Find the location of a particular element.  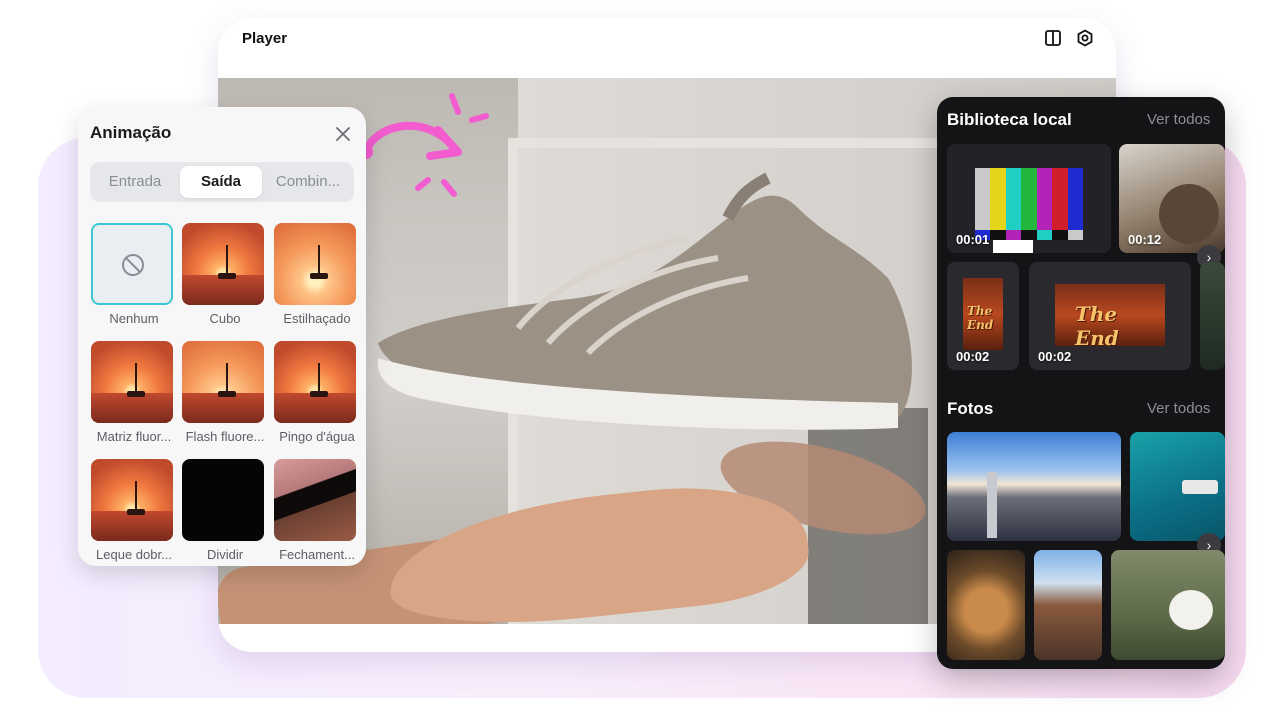

video-card: 00:12 is located at coordinates (1172, 198).